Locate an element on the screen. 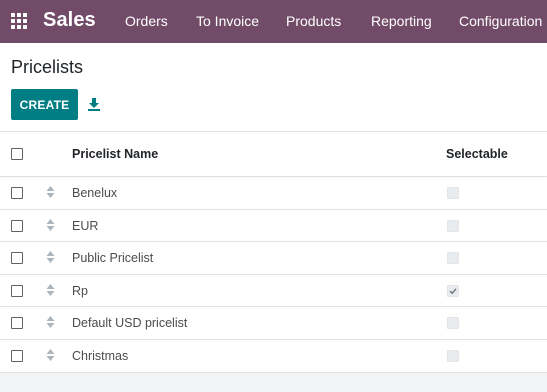 Image resolution: width=547 pixels, height=392 pixels. table-row: Christmas is located at coordinates (273, 356).